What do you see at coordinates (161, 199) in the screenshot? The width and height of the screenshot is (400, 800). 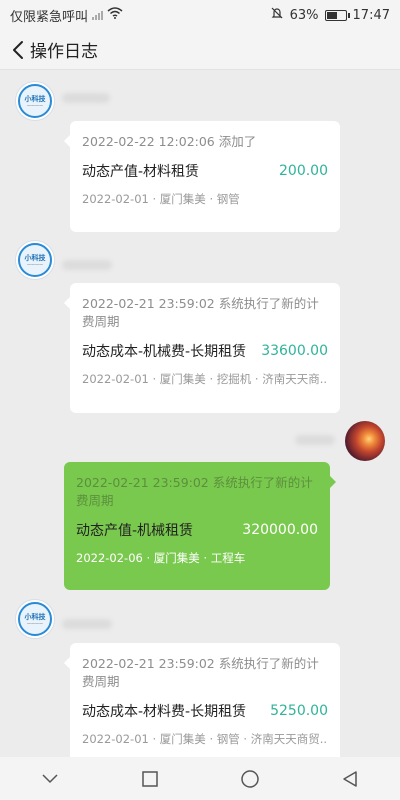 I see `message-meta: 2022-02-01 · 厦门集美 · 钢管` at bounding box center [161, 199].